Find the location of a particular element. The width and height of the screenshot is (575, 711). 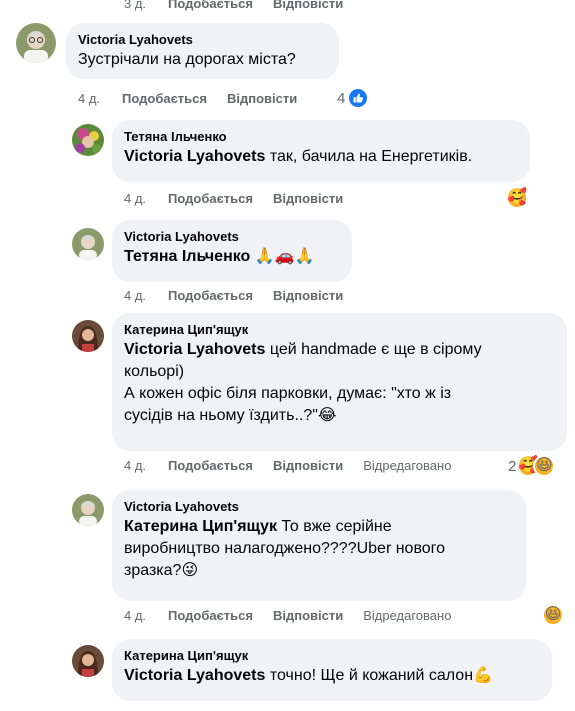

reaction-summary: 😆 is located at coordinates (553, 615).